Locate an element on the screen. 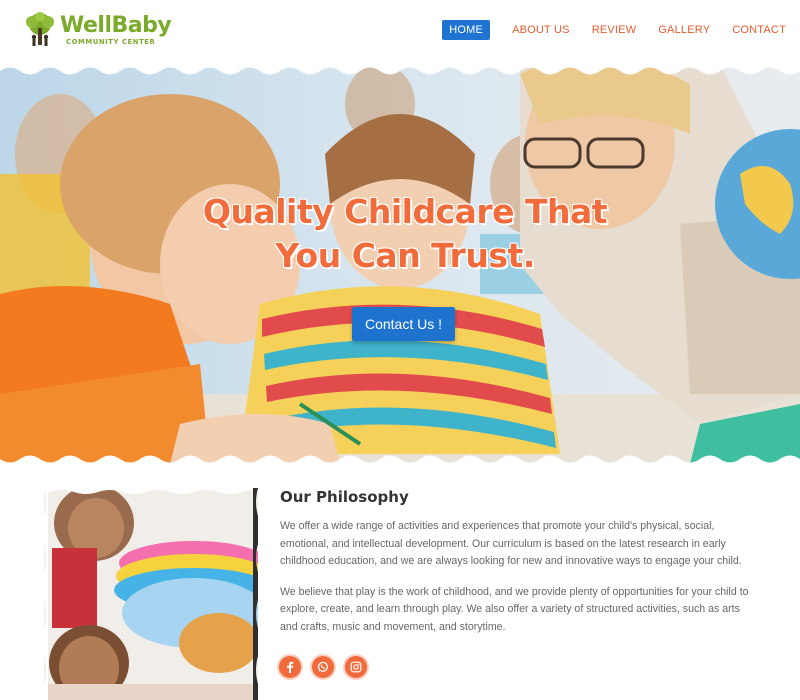 Image resolution: width=800 pixels, height=700 pixels. whatsapp-button is located at coordinates (323, 667).